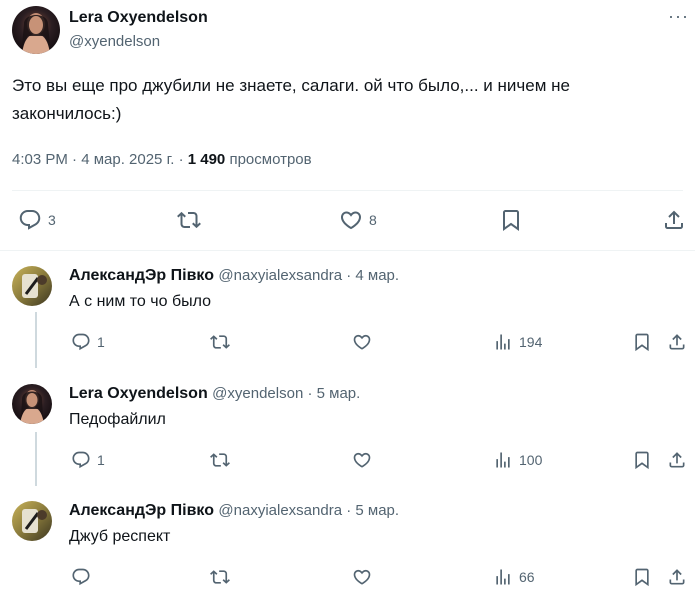 This screenshot has width=695, height=605. Describe the element at coordinates (517, 460) in the screenshot. I see `views-button: 100` at that location.